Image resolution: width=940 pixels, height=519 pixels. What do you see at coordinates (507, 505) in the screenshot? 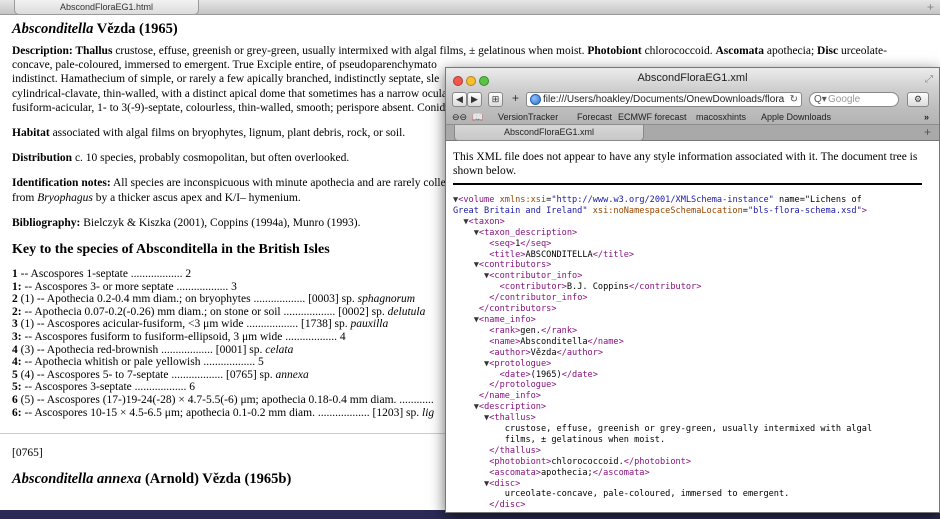
I see `xml-node: </disc>` at bounding box center [507, 505].